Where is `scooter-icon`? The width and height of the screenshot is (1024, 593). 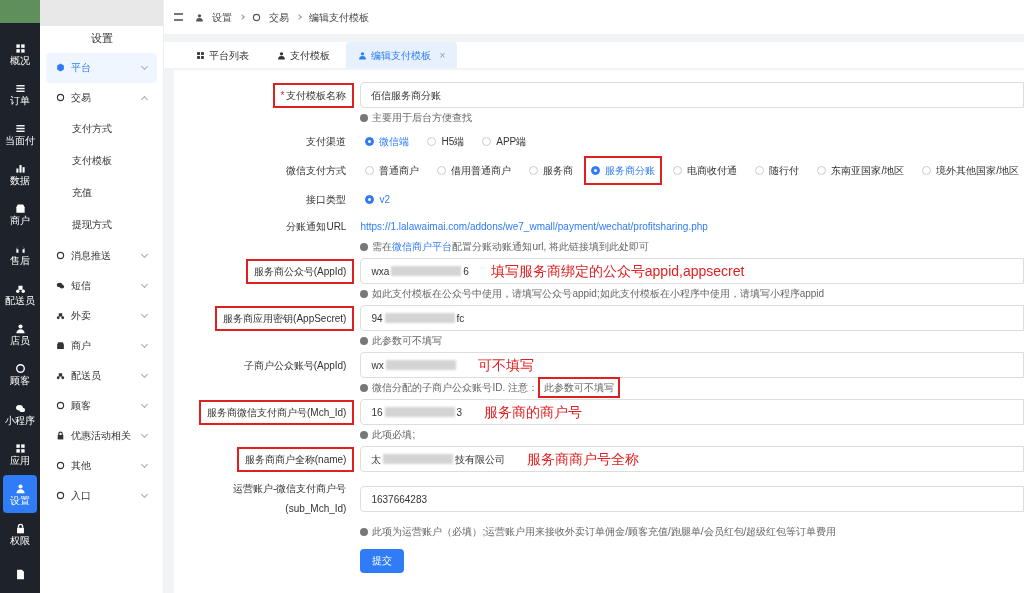 scooter-icon is located at coordinates (60, 315).